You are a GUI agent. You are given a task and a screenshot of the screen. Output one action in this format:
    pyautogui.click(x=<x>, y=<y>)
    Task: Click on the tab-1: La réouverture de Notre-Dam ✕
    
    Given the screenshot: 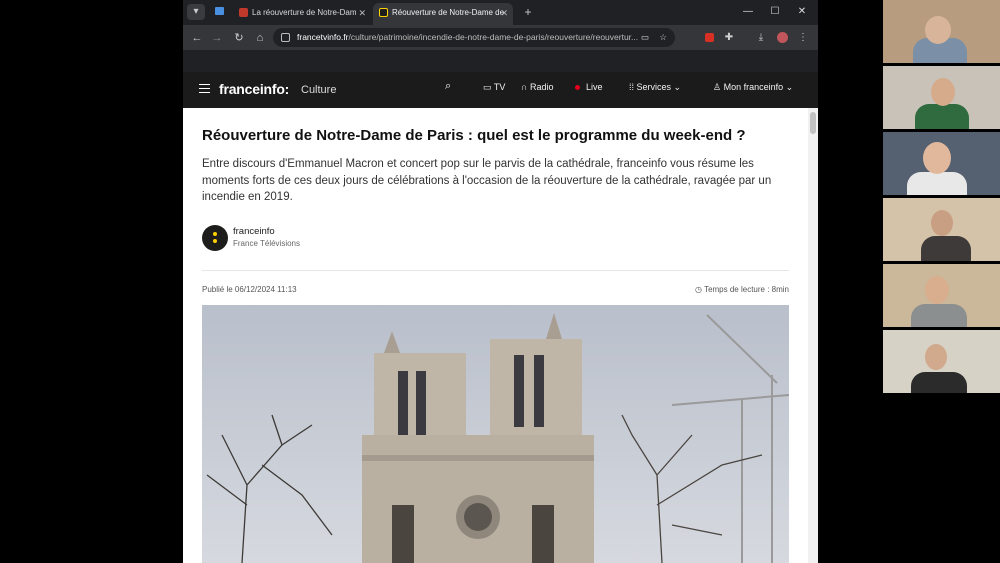 What is the action you would take?
    pyautogui.click(x=302, y=14)
    